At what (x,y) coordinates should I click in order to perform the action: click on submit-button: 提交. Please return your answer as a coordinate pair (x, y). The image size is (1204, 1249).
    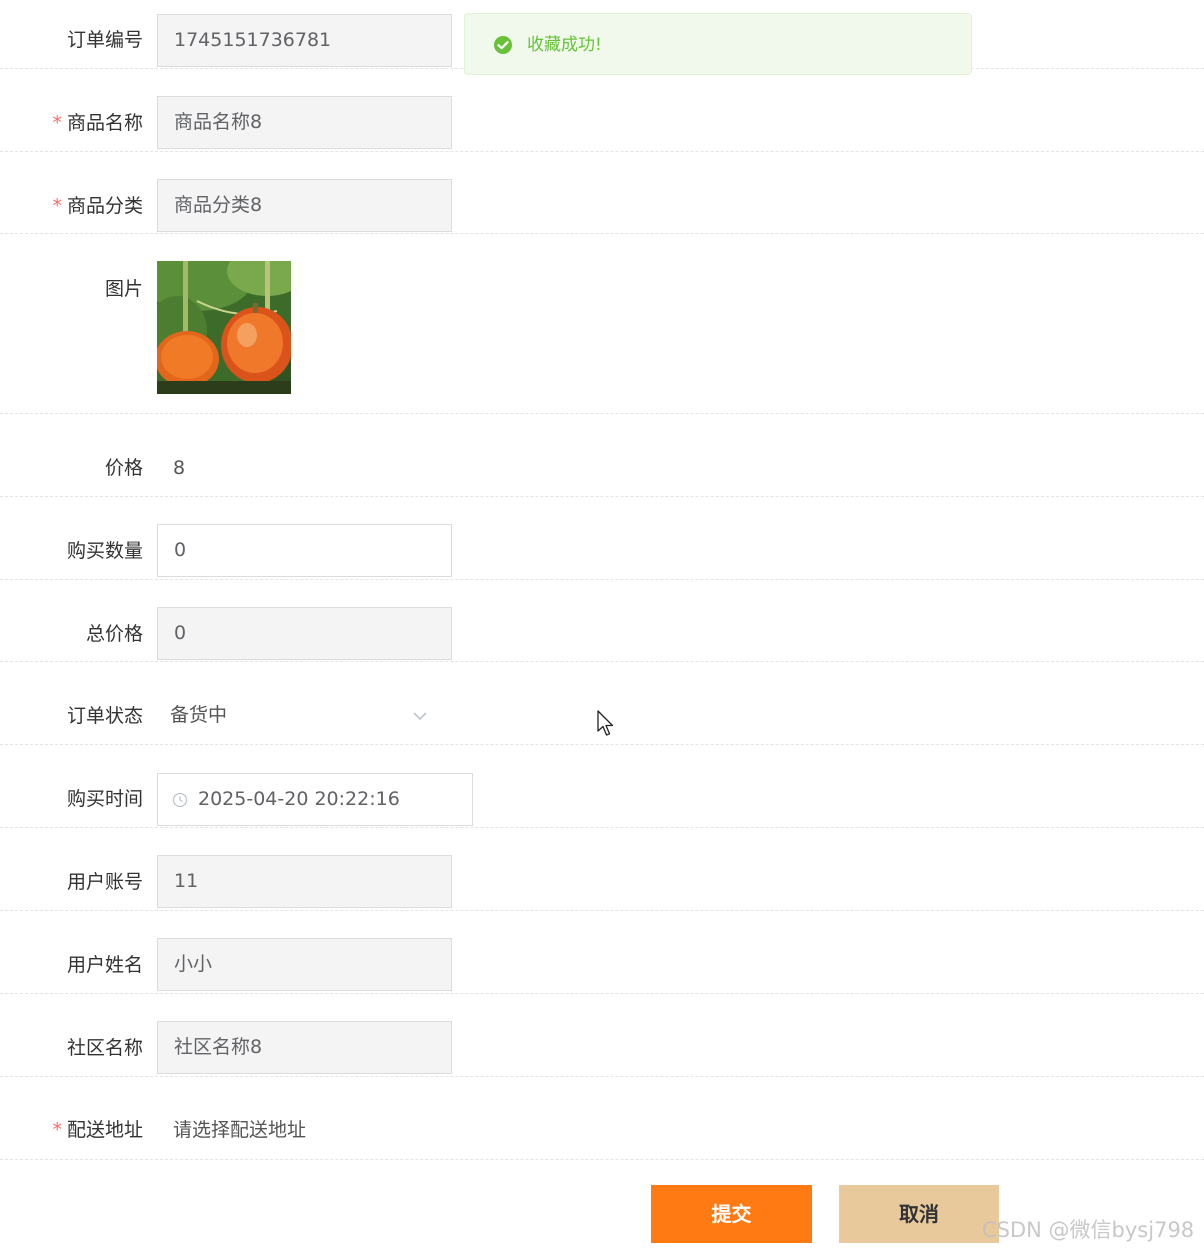
    Looking at the image, I should click on (731, 1214).